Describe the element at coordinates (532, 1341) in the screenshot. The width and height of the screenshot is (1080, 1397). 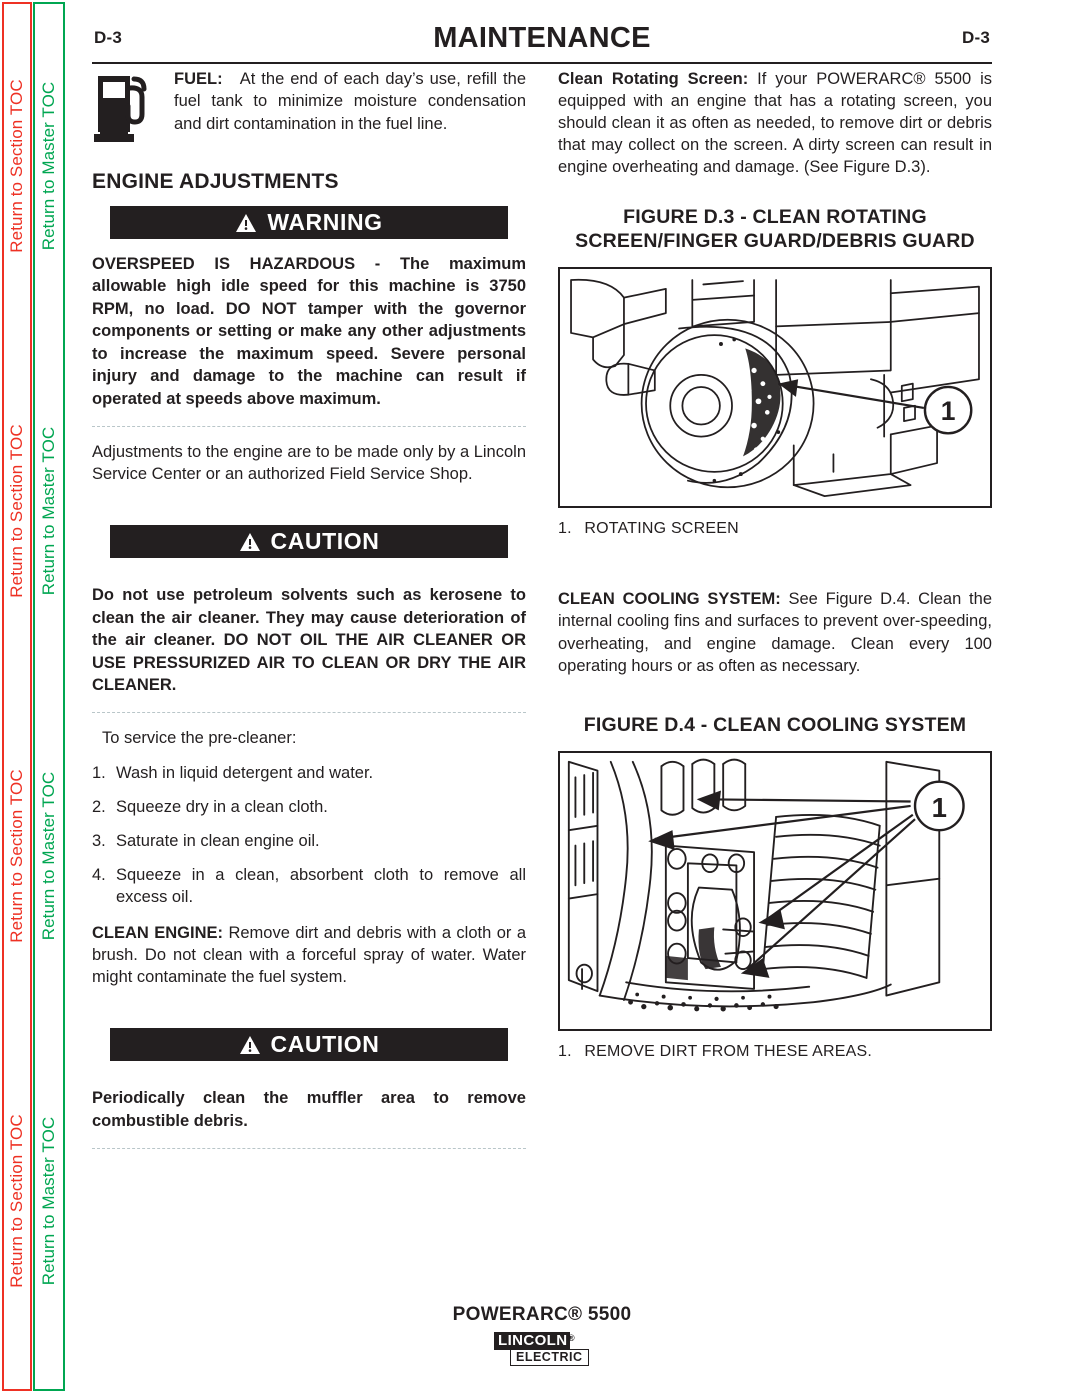
I see `logo-lincoln-text: LINCOLN` at that location.